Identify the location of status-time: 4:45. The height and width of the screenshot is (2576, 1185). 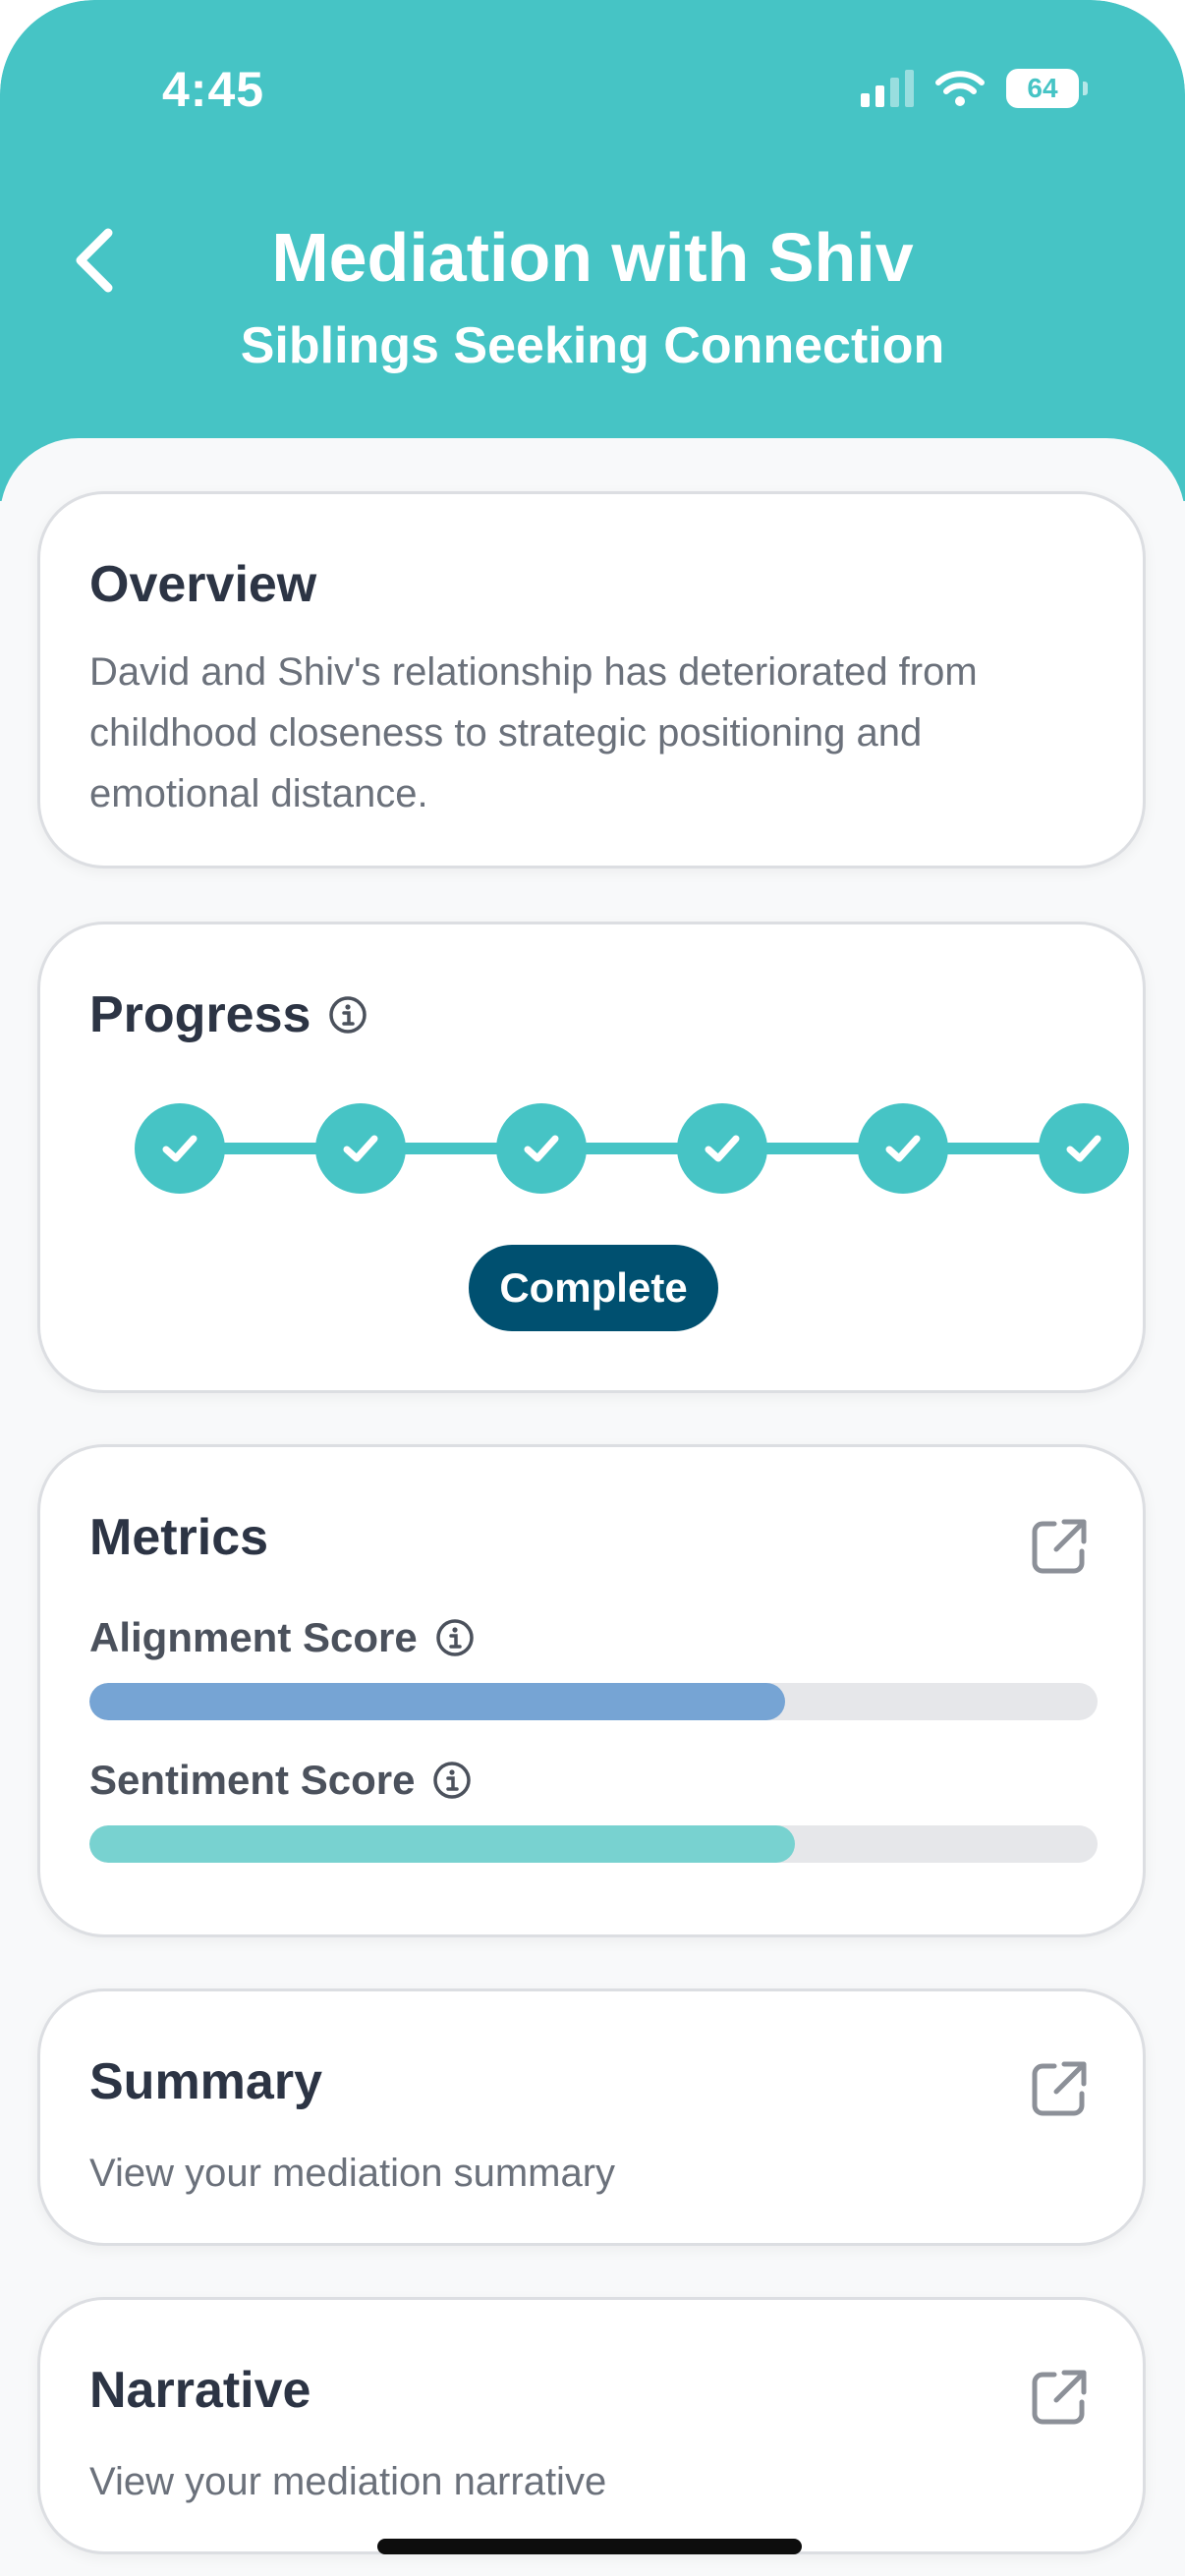
(214, 89).